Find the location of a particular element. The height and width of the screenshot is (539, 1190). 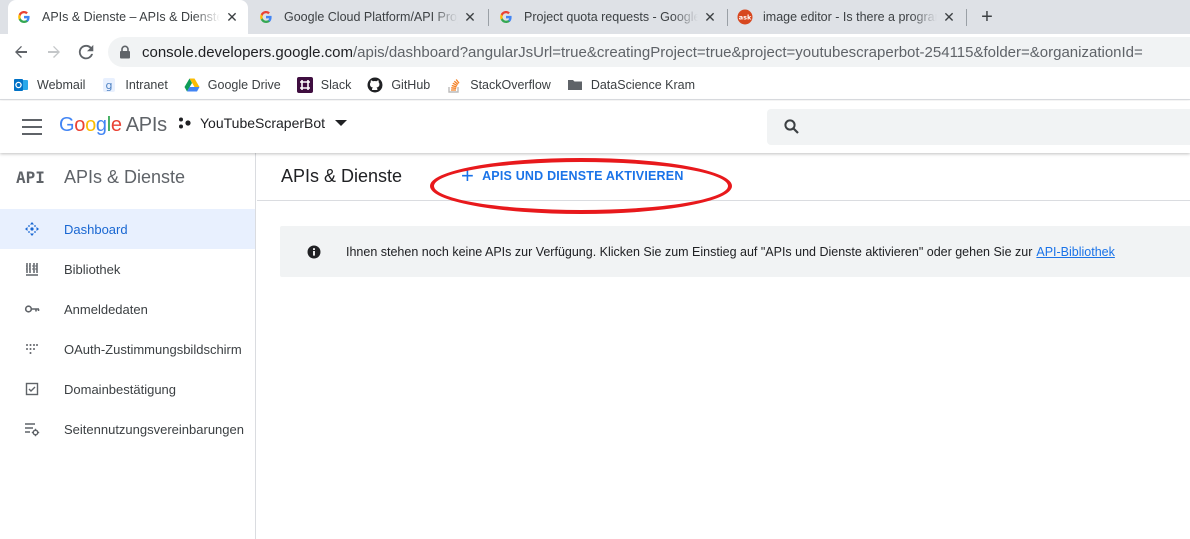

bookmark-github: GitHub is located at coordinates (398, 85).